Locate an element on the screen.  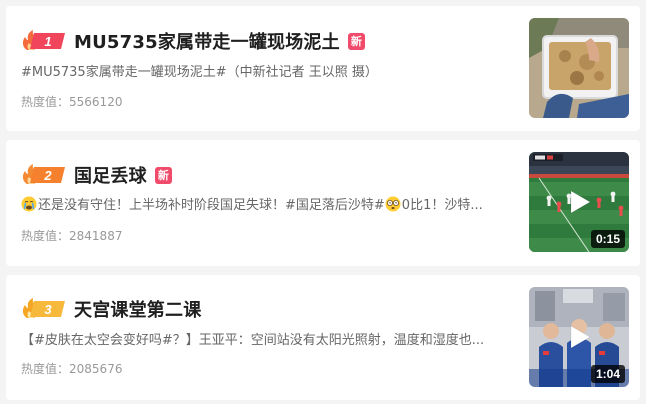
rank-2-flame-badge: 2 is located at coordinates (44, 174).